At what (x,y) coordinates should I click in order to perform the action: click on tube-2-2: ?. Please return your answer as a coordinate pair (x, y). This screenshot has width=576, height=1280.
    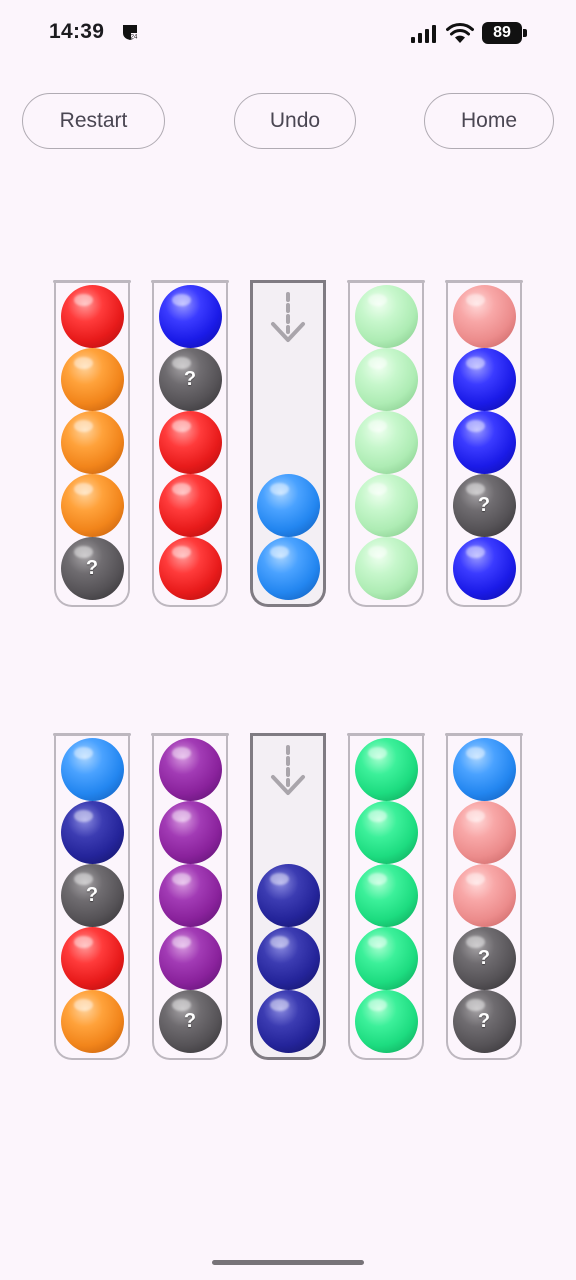
    Looking at the image, I should click on (190, 896).